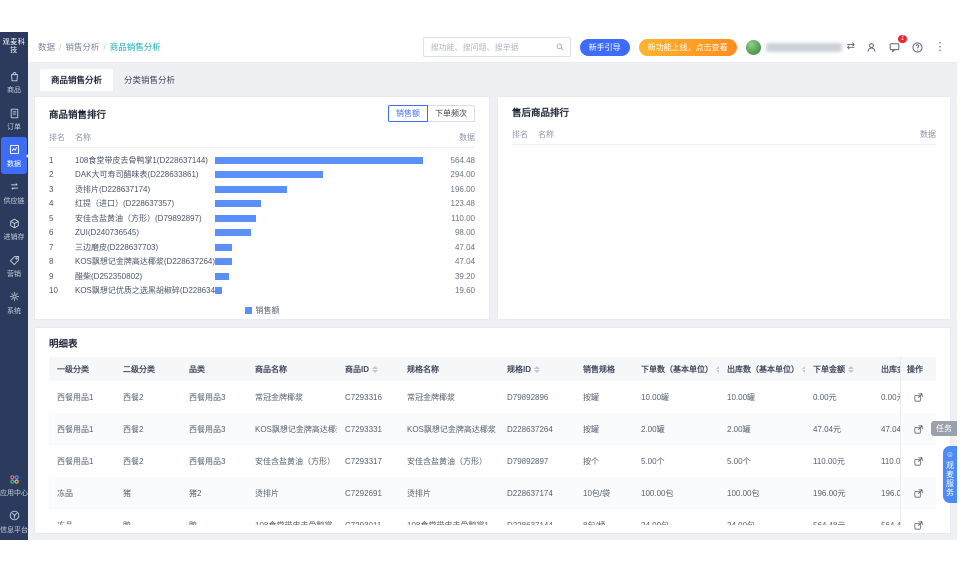  What do you see at coordinates (528, 397) in the screenshot?
I see `table-cell: D79892896` at bounding box center [528, 397].